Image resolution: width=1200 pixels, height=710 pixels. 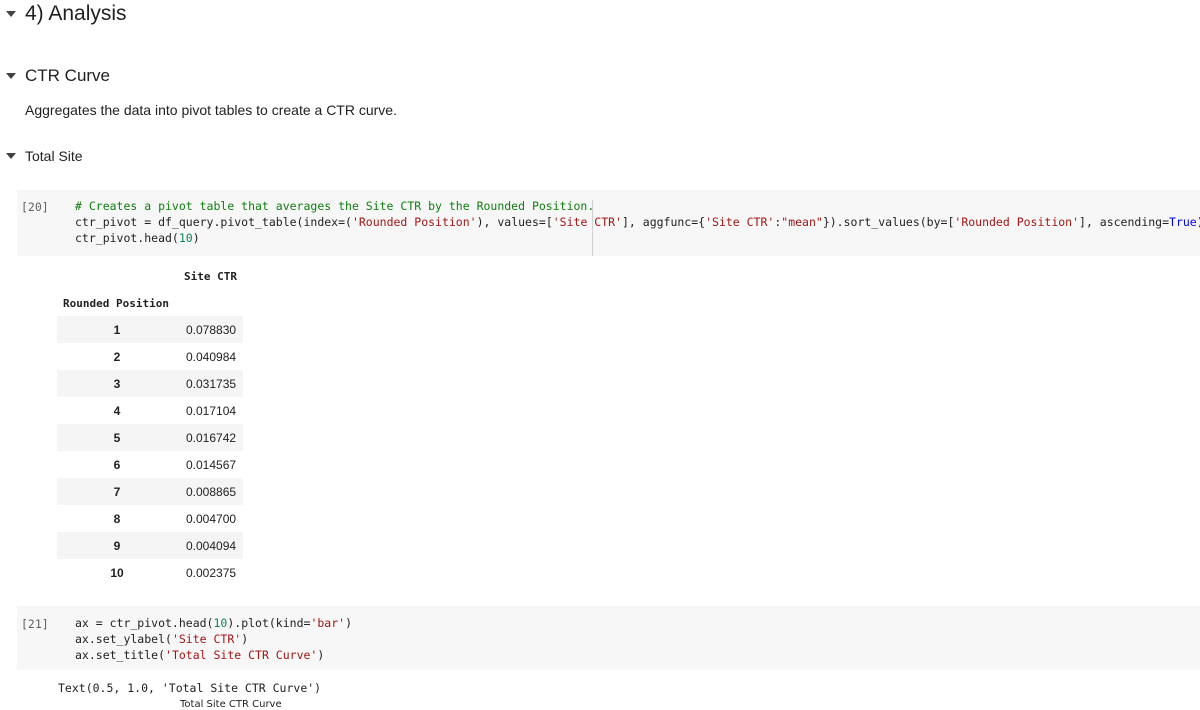 What do you see at coordinates (664, 222) in the screenshot?
I see `code-token: ], aggfunc={` at bounding box center [664, 222].